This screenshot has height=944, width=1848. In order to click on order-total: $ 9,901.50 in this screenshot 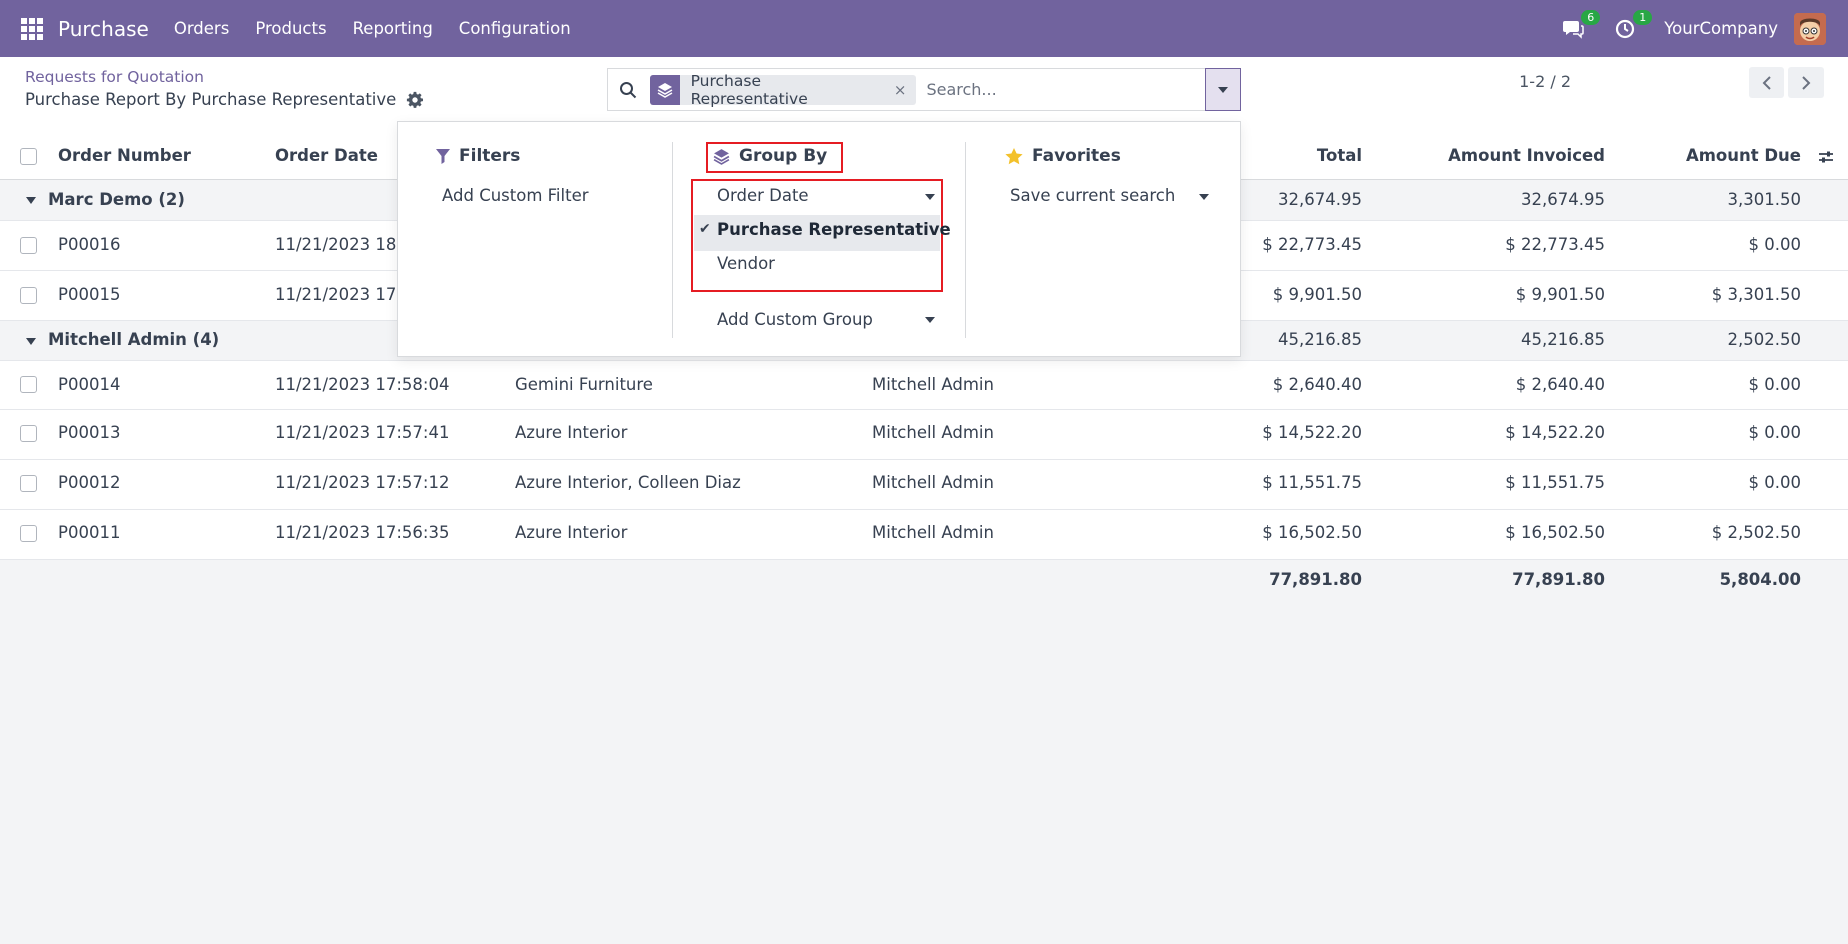, I will do `click(1317, 294)`.